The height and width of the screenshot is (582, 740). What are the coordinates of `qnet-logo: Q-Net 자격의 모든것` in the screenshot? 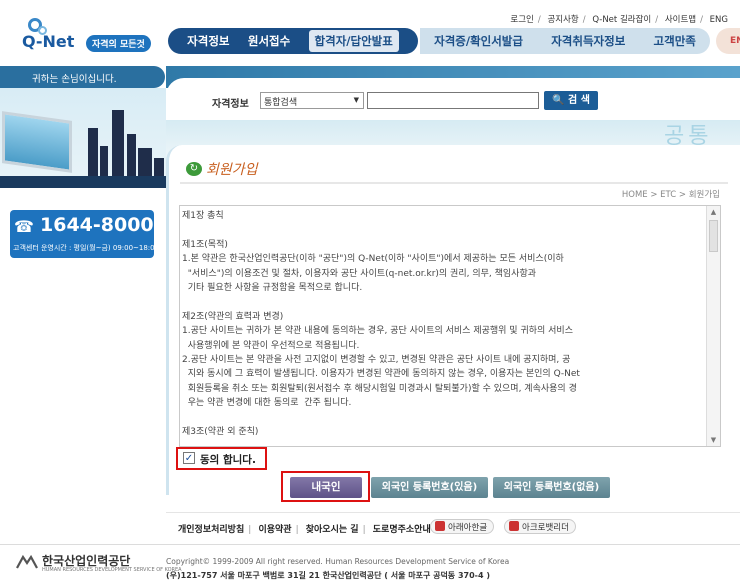 It's located at (102, 38).